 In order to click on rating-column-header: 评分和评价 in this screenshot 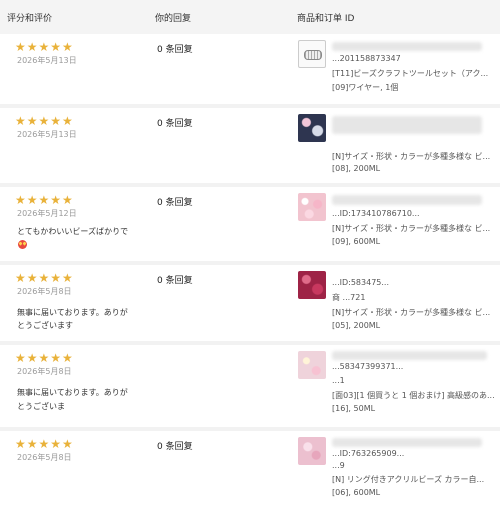, I will do `click(30, 18)`.